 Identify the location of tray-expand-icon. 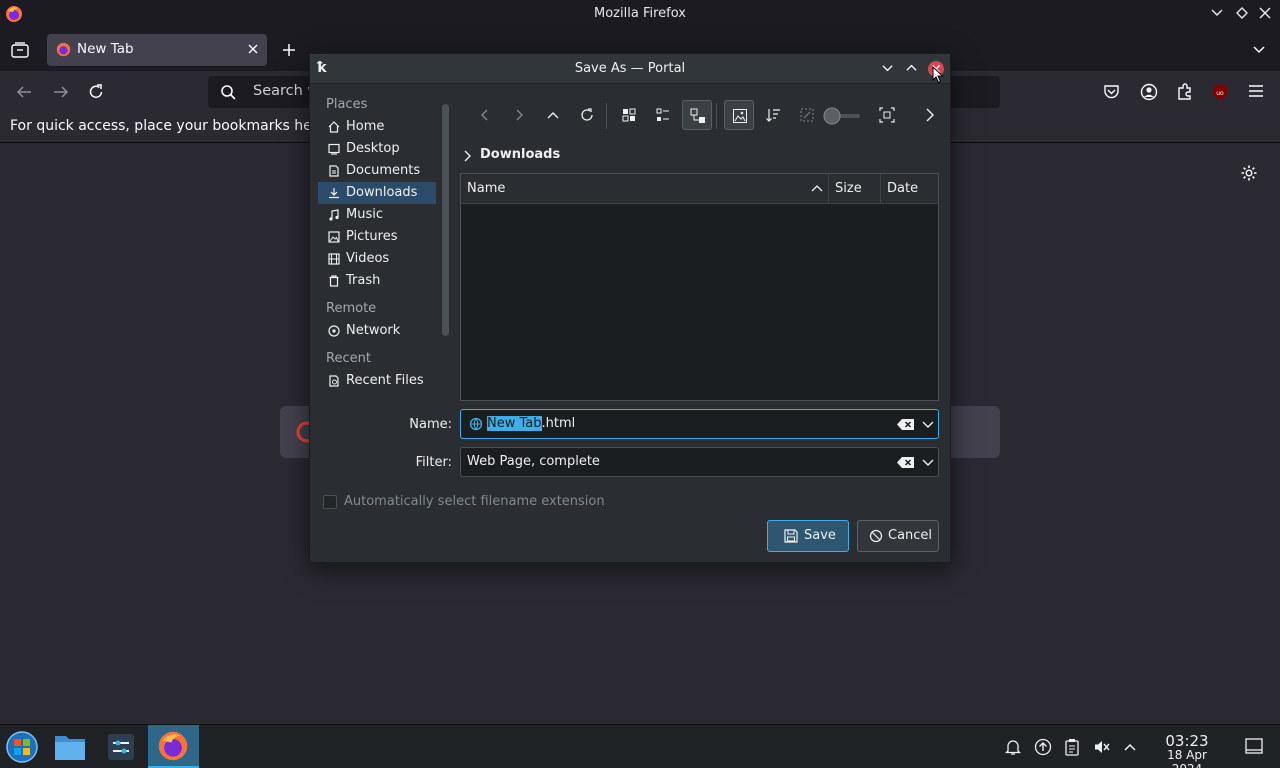
(1130, 747).